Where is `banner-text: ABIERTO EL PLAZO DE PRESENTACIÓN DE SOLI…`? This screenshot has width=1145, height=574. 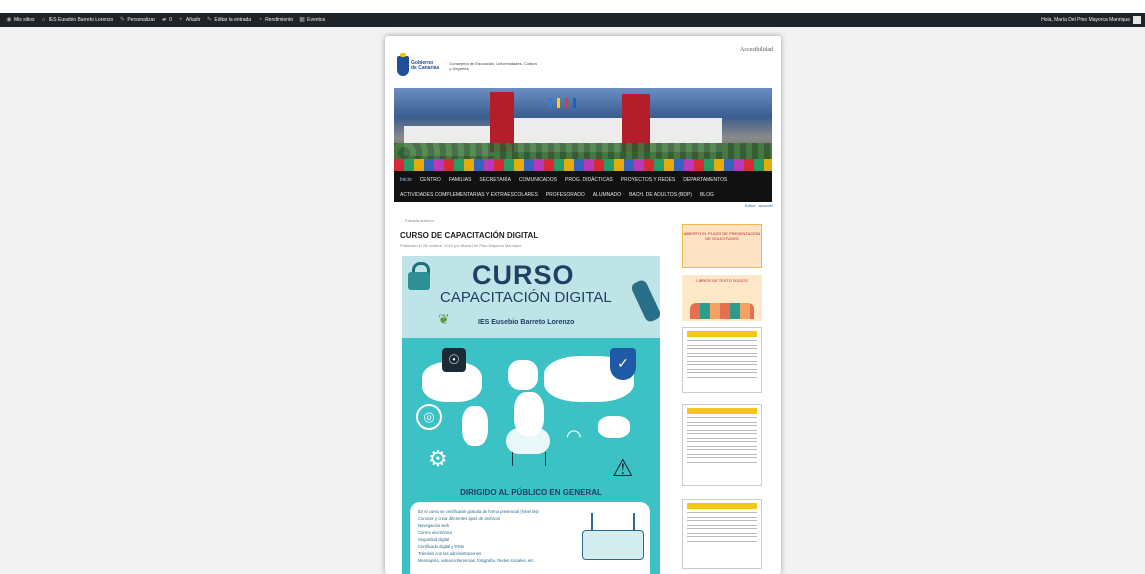 banner-text: ABIERTO EL PLAZO DE PRESENTACIÓN DE SOLI… is located at coordinates (722, 236).